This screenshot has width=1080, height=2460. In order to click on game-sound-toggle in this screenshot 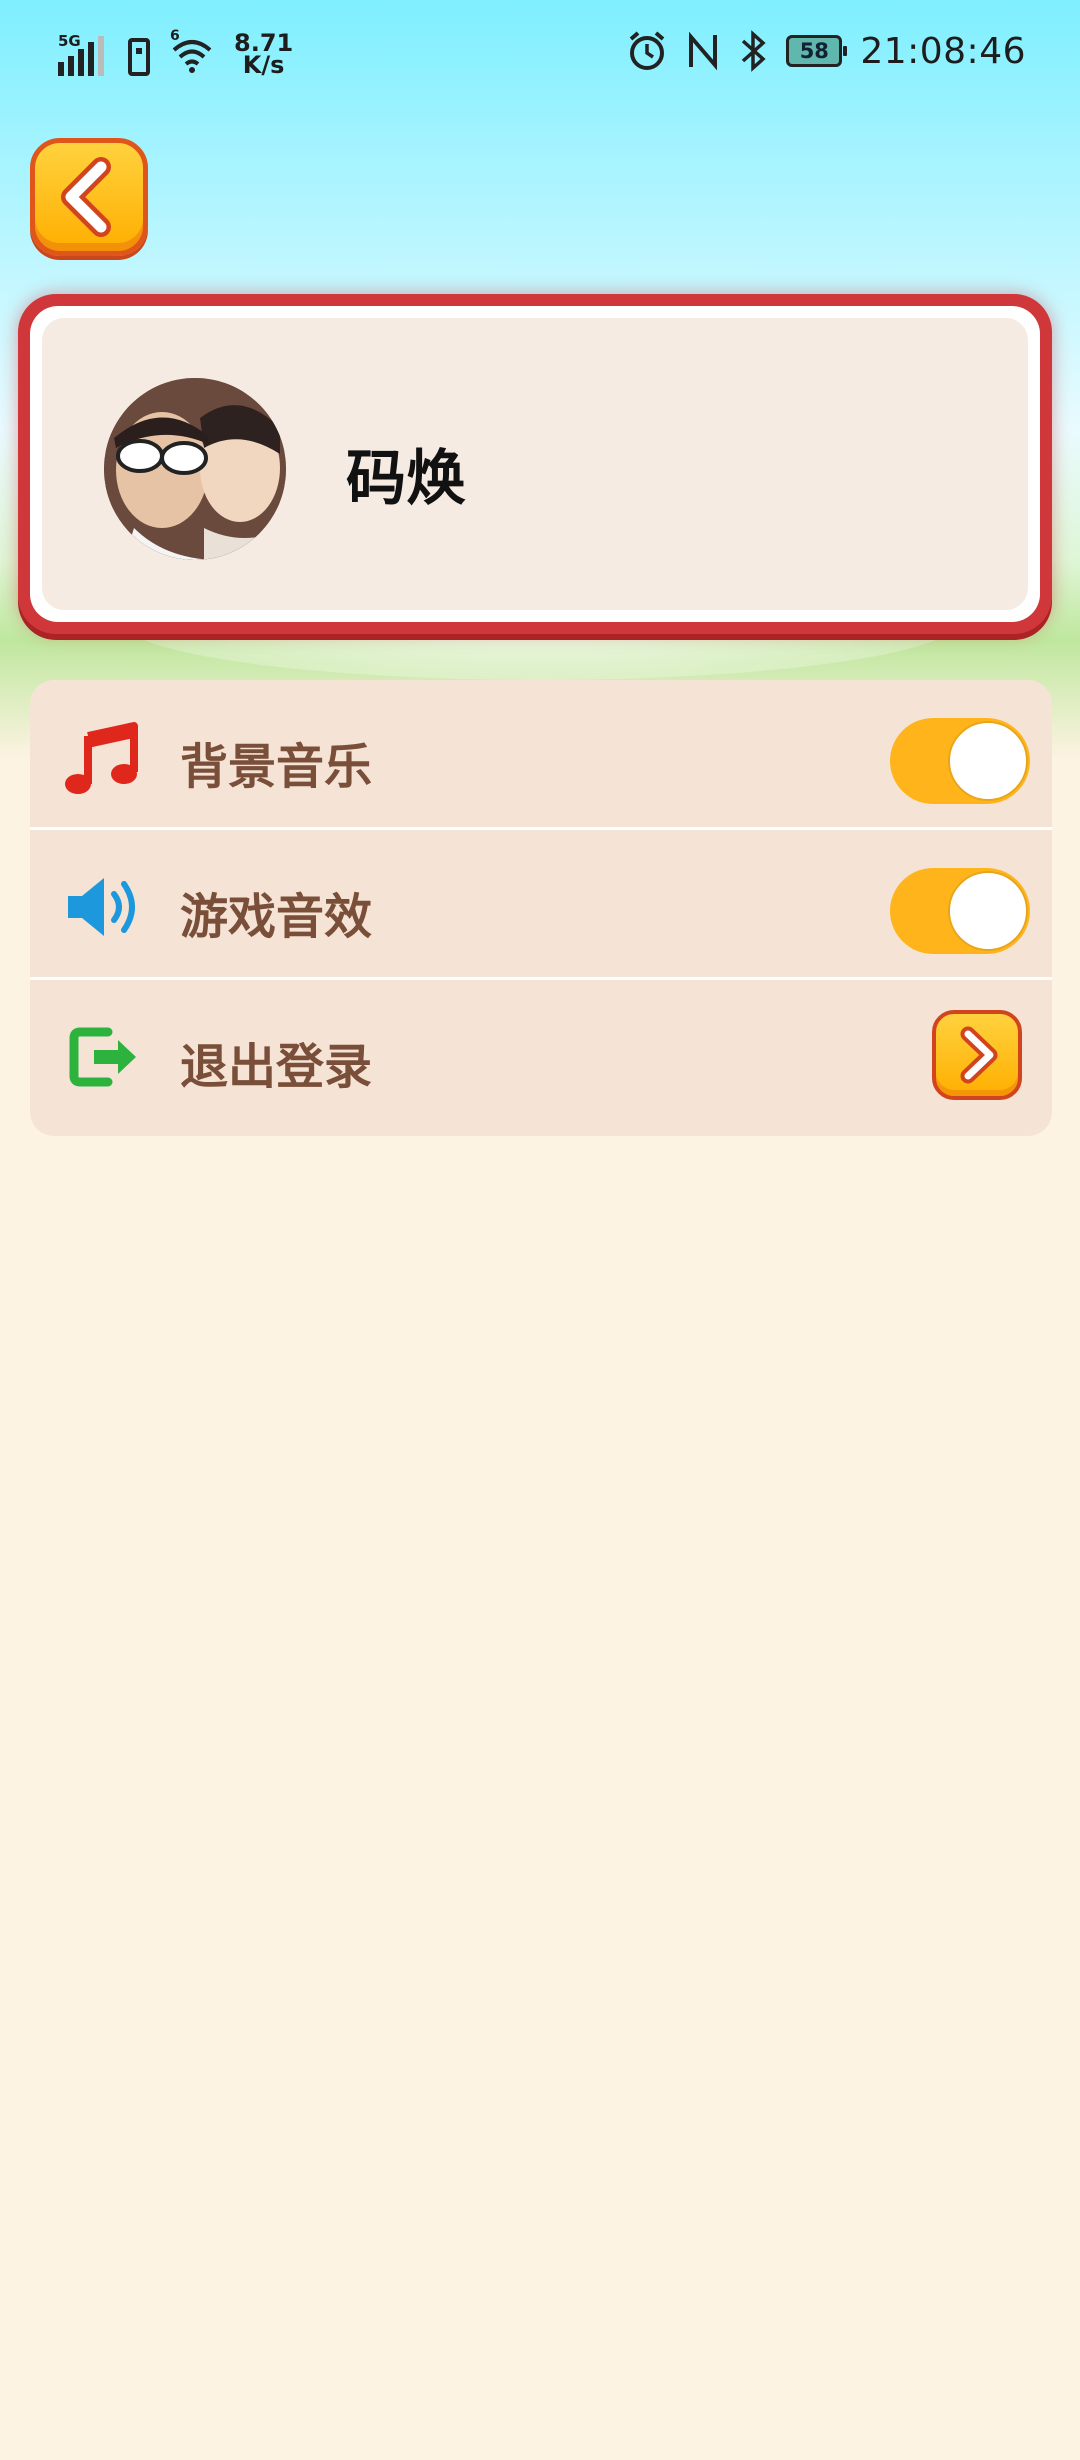, I will do `click(960, 911)`.